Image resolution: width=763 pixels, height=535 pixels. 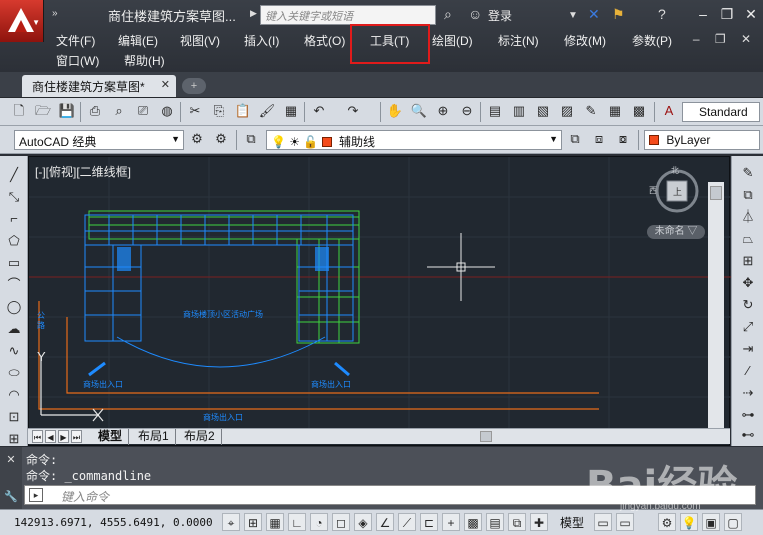 What do you see at coordinates (443, 111) in the screenshot?
I see `zoom-window-icon: ⊕` at bounding box center [443, 111].